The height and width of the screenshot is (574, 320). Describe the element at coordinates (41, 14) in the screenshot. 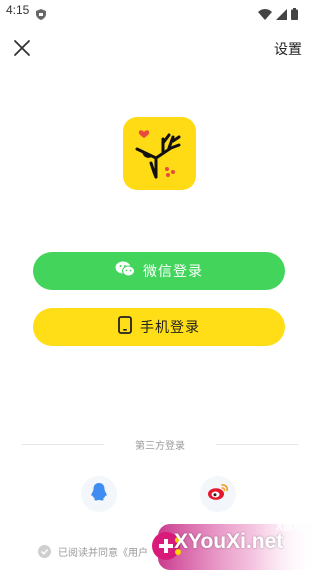

I see `shield-icon` at that location.